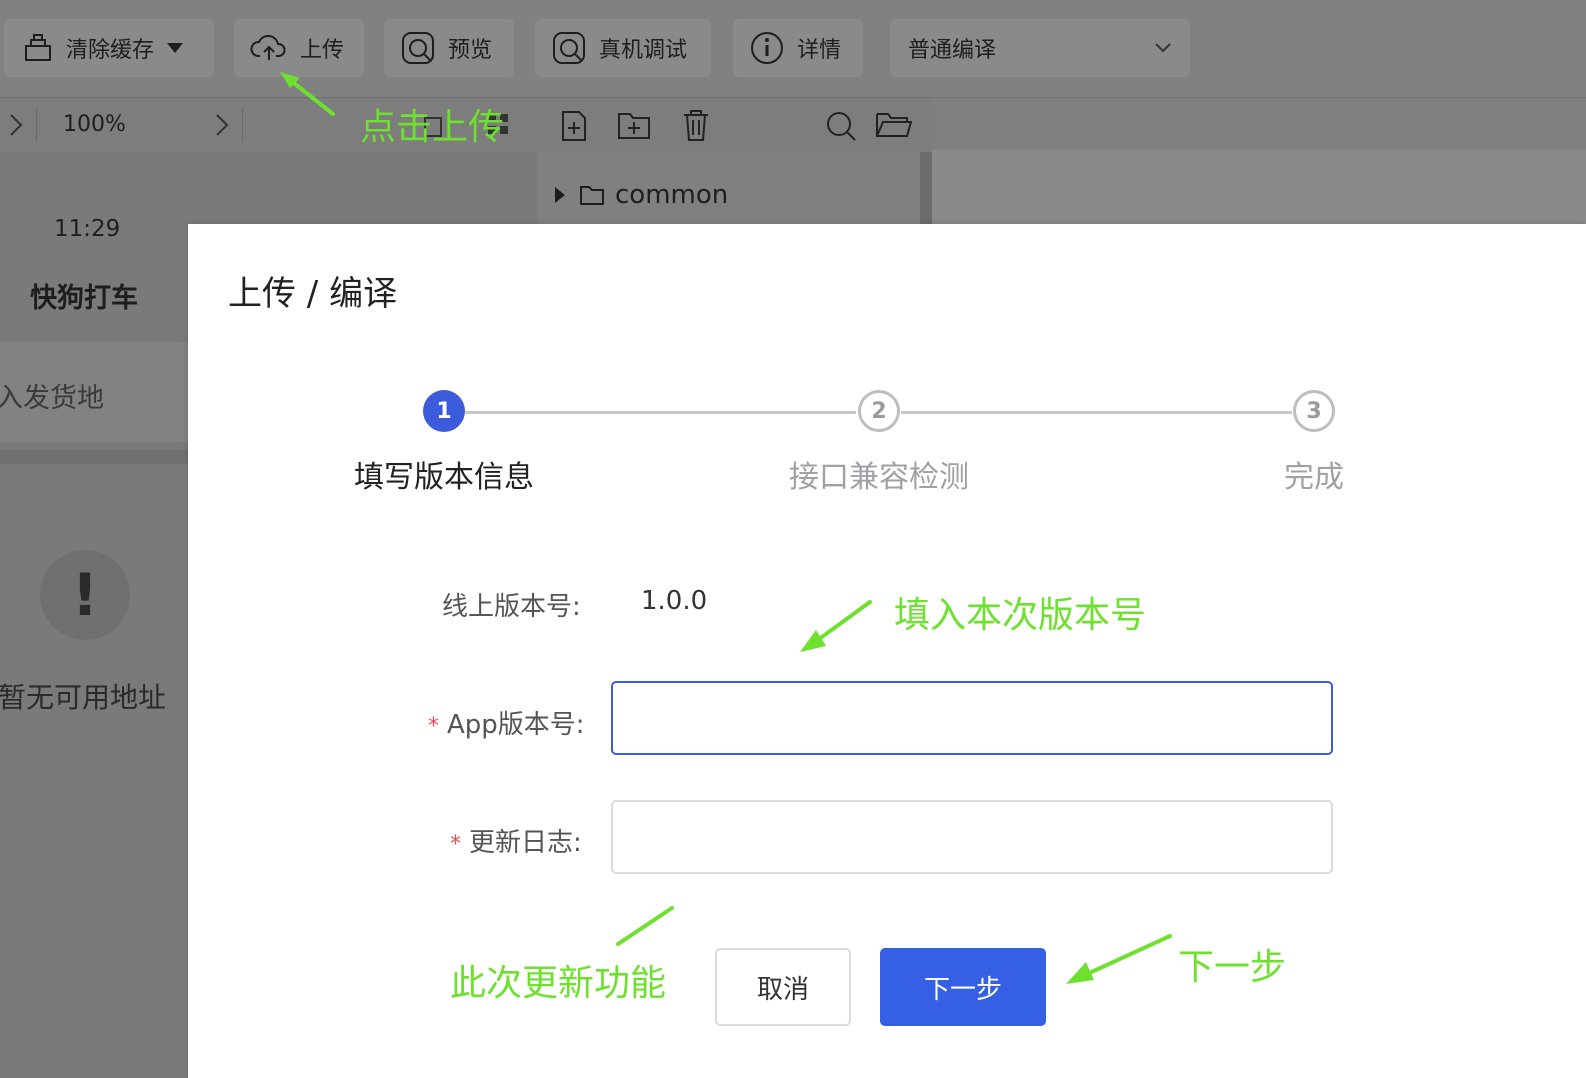  I want to click on changelog-input, so click(972, 837).